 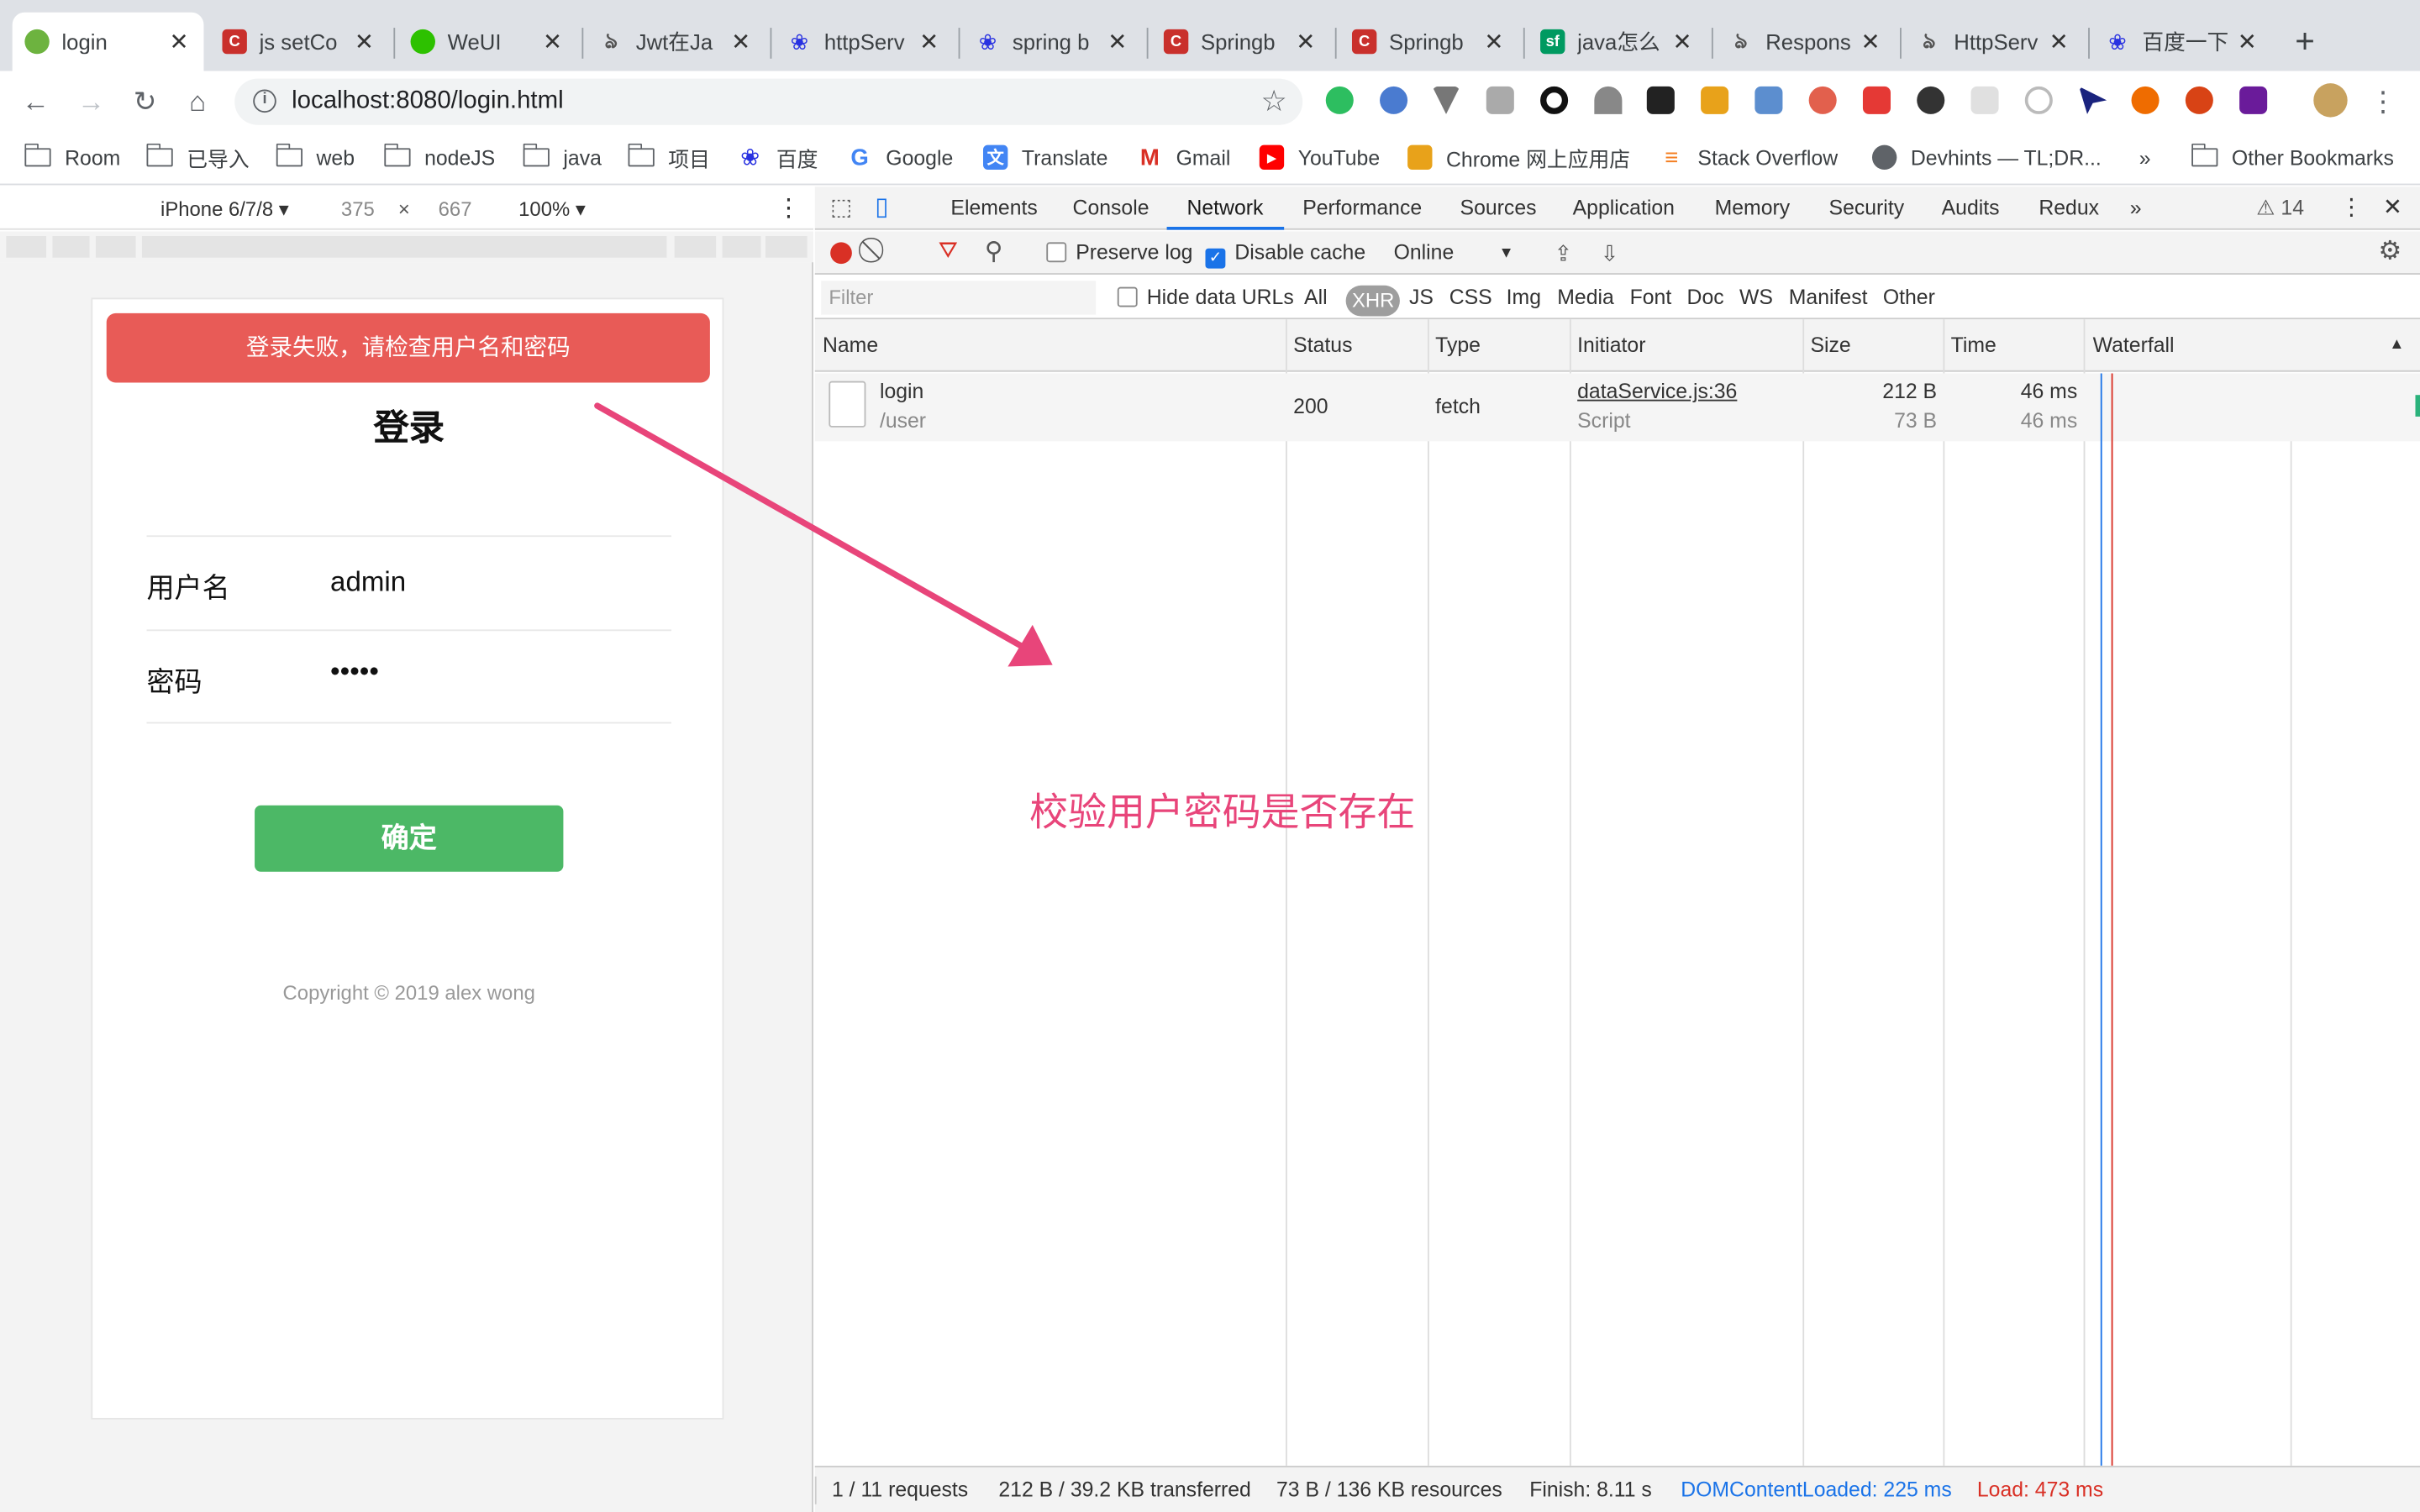 I want to click on annotation-text: 校验用户密码是否存在, so click(x=1223, y=813).